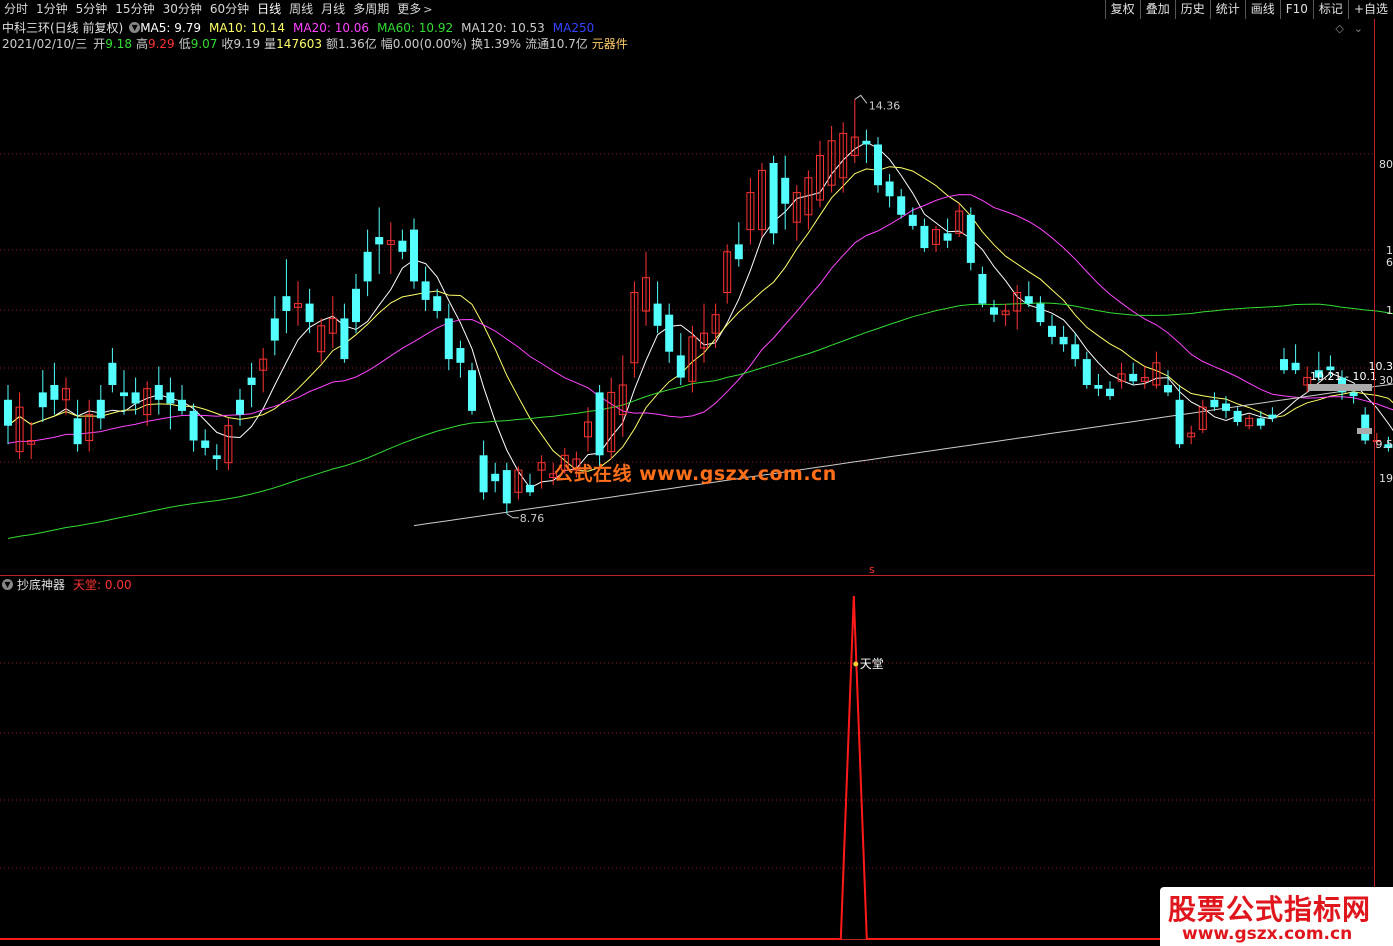 The height and width of the screenshot is (946, 1393). Describe the element at coordinates (872, 569) in the screenshot. I see `s-marker: s` at that location.